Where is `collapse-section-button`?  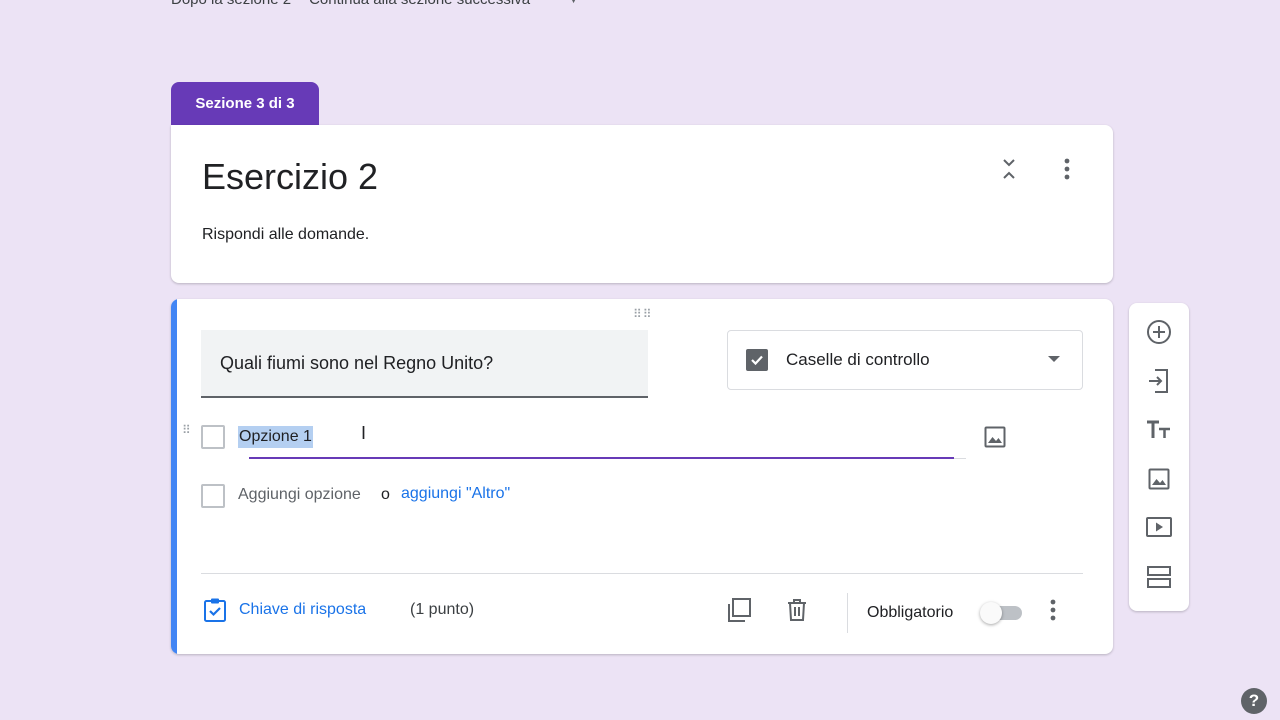
collapse-section-button is located at coordinates (1009, 169).